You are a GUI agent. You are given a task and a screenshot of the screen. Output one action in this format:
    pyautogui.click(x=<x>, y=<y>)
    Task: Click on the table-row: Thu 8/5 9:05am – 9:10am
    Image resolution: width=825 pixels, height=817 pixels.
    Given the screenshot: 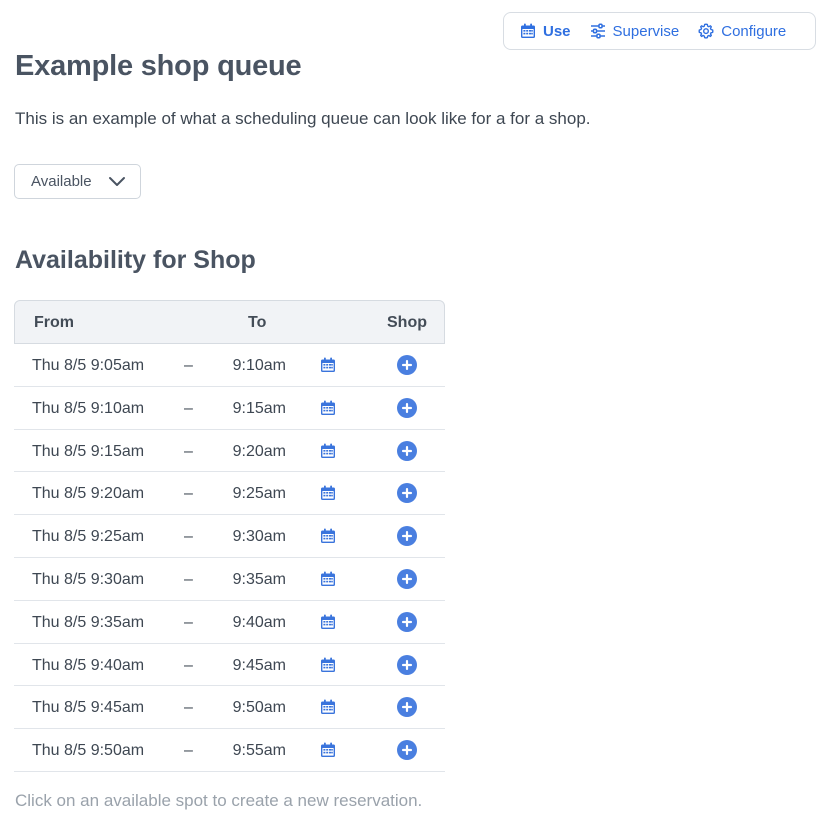 What is the action you would take?
    pyautogui.click(x=229, y=365)
    